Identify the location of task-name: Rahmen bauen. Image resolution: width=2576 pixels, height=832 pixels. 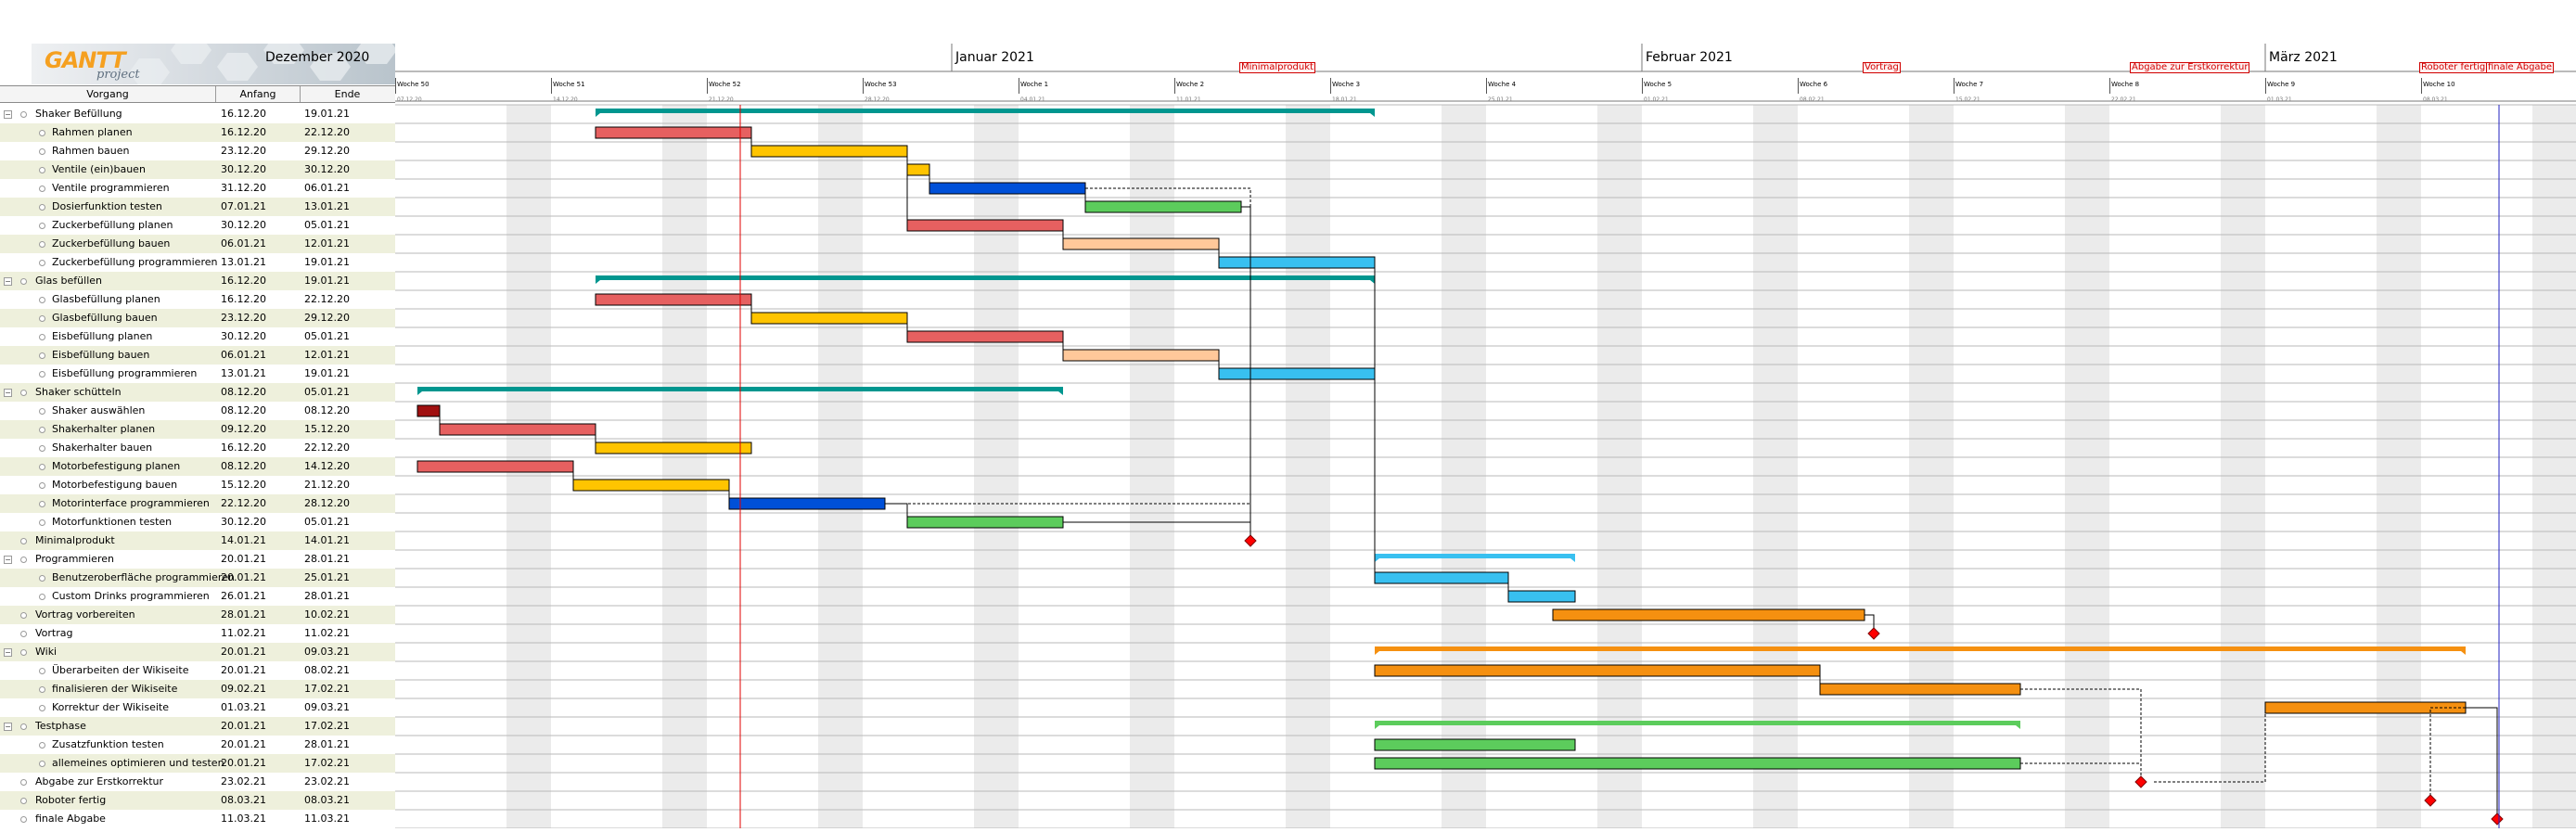
(91, 151).